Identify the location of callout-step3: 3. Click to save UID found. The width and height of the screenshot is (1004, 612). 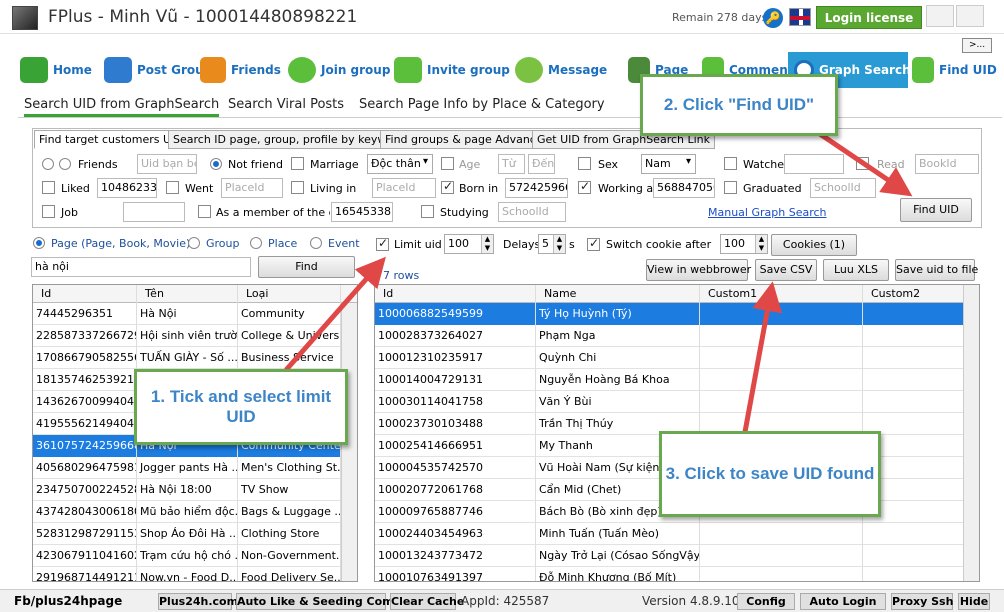
(770, 474).